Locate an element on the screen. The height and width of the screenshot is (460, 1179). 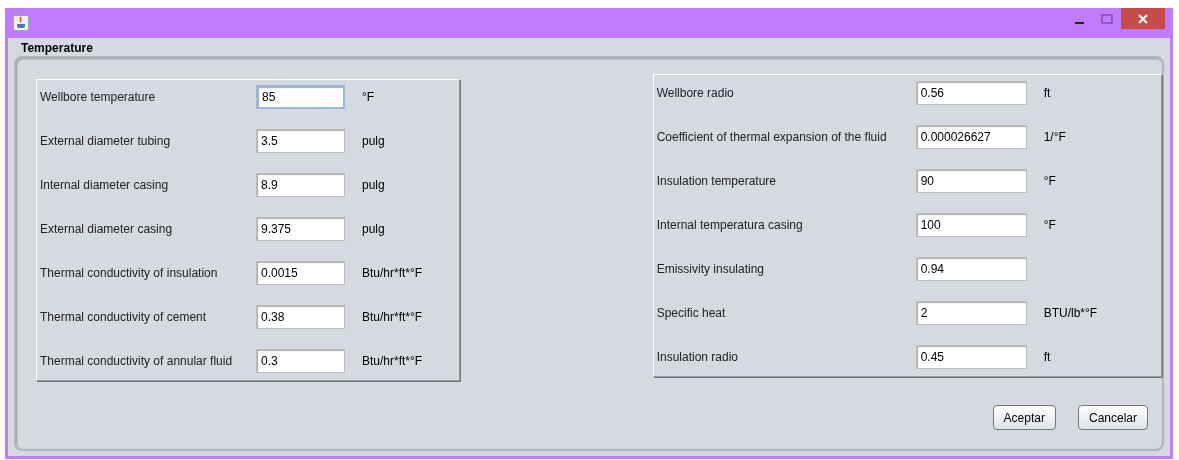
minimize-icon is located at coordinates (1079, 22).